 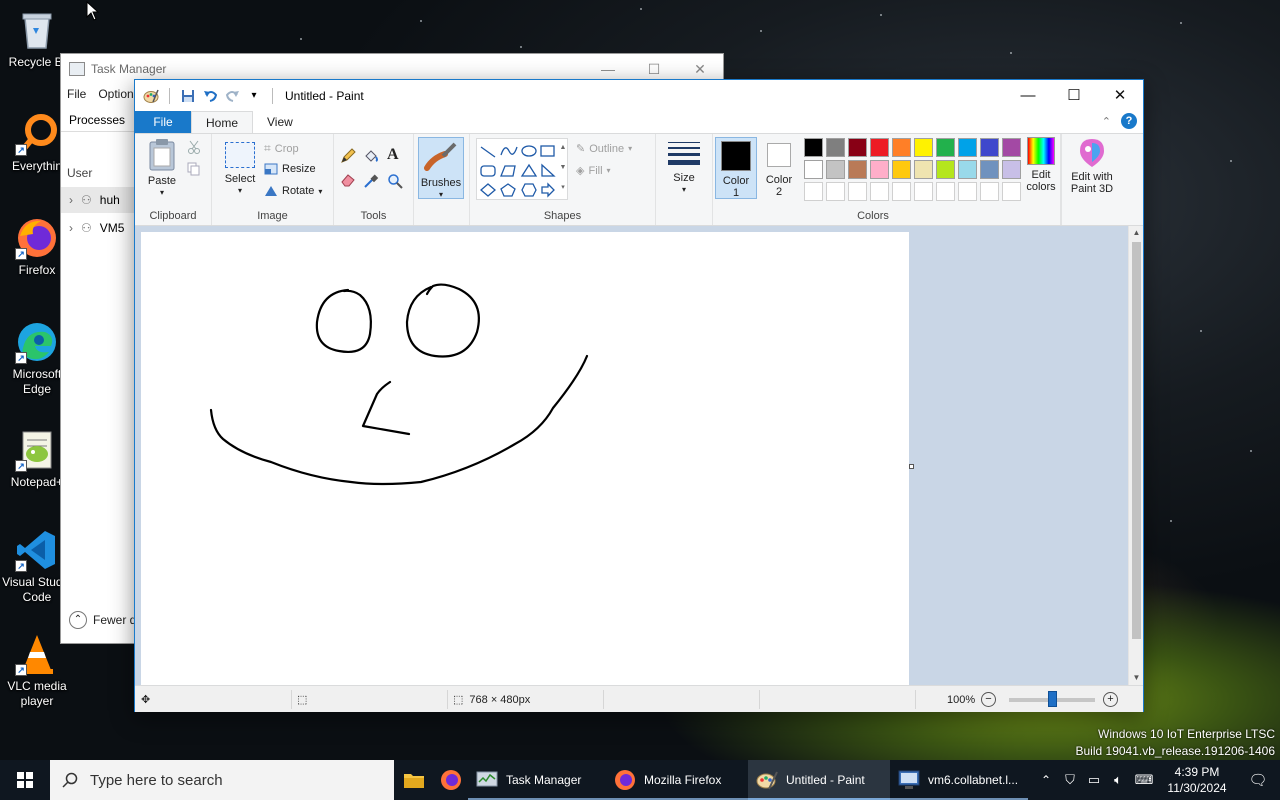 I want to click on color-picker-icon, so click(x=371, y=181).